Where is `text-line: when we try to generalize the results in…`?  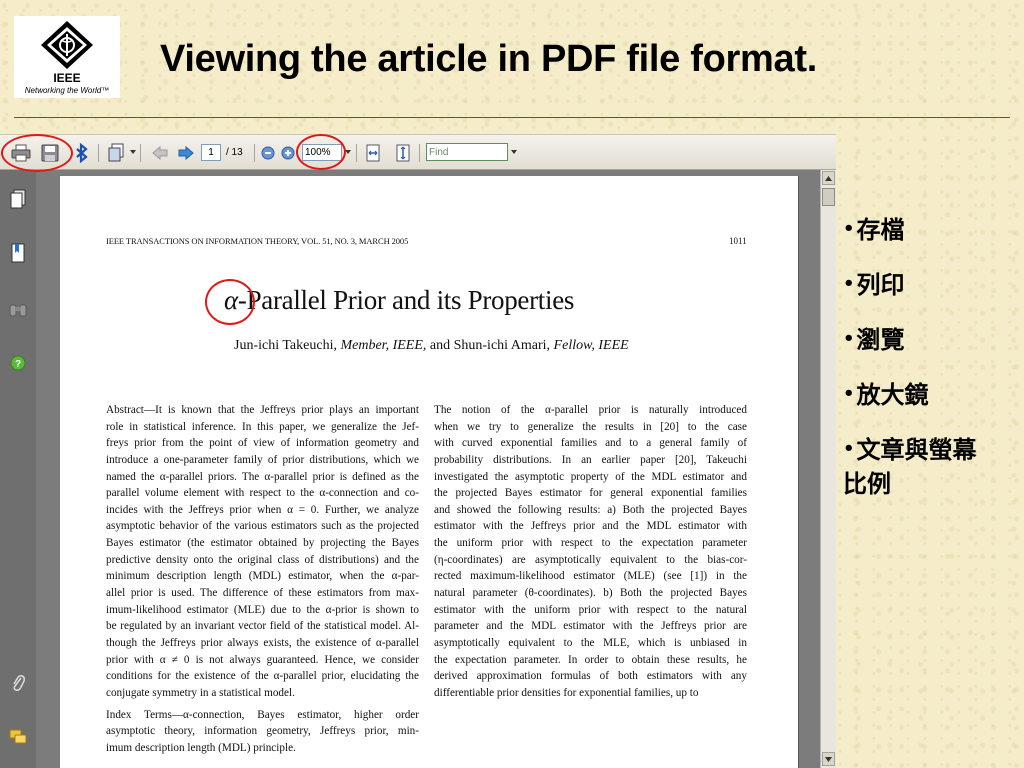 text-line: when we try to generalize the results in… is located at coordinates (590, 426).